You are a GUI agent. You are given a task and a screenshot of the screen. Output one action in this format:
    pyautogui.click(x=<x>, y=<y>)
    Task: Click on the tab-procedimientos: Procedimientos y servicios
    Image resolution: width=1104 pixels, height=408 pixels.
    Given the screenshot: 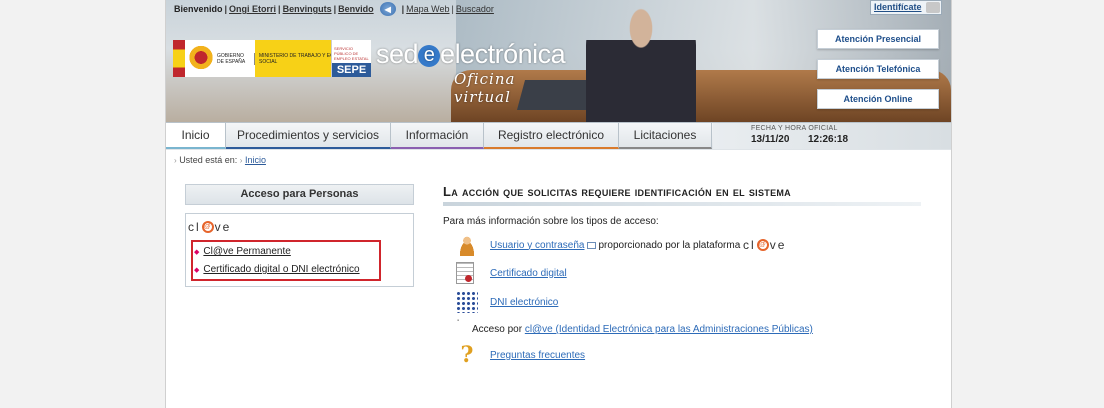 What is the action you would take?
    pyautogui.click(x=308, y=136)
    